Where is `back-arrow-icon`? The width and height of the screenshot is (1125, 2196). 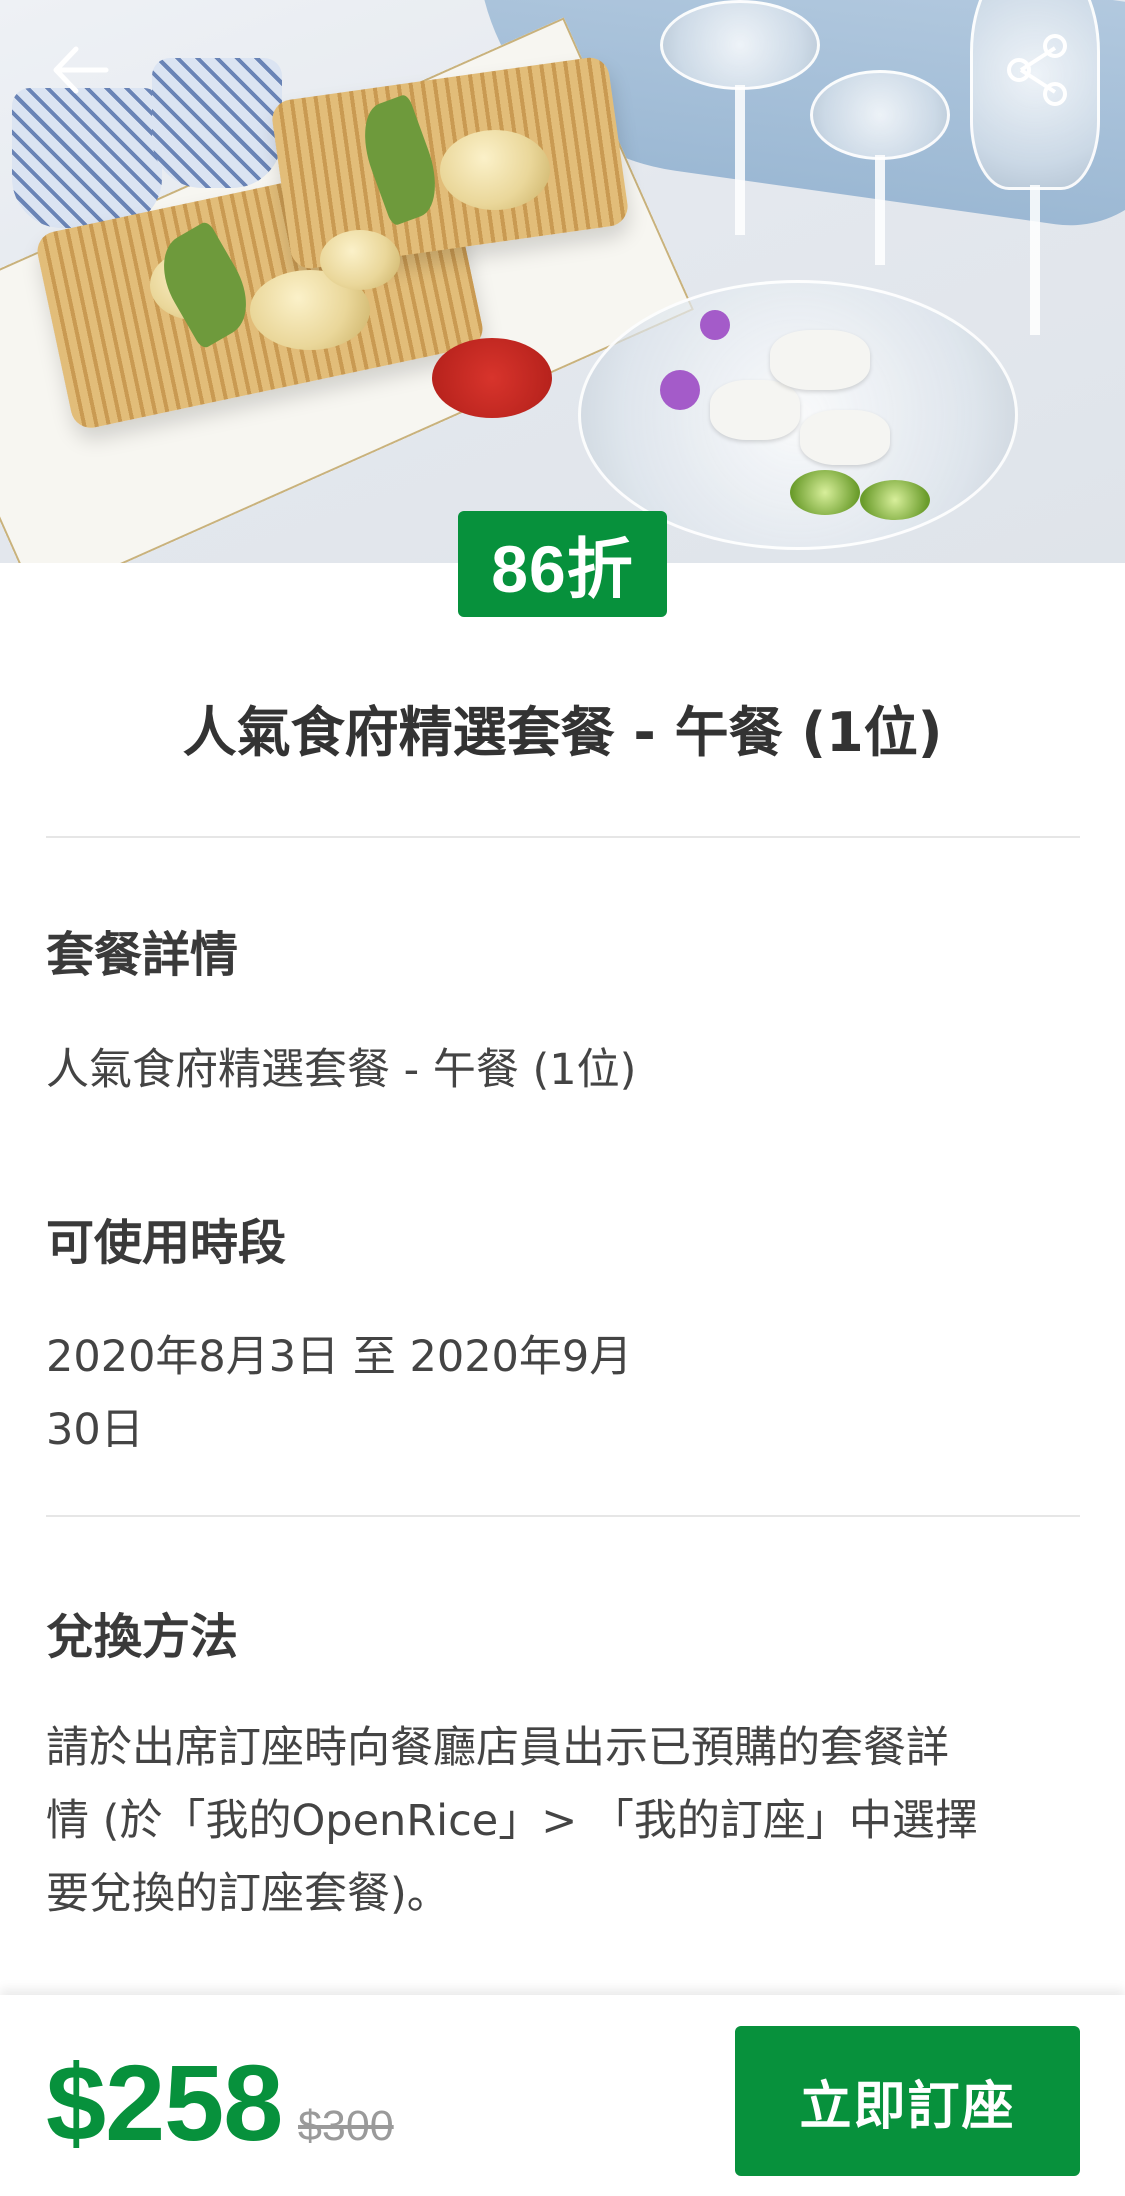 back-arrow-icon is located at coordinates (81, 70).